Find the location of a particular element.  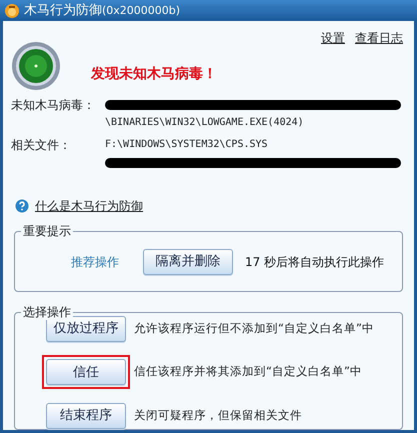

quarantine-button: 隔离并删除 is located at coordinates (188, 261).